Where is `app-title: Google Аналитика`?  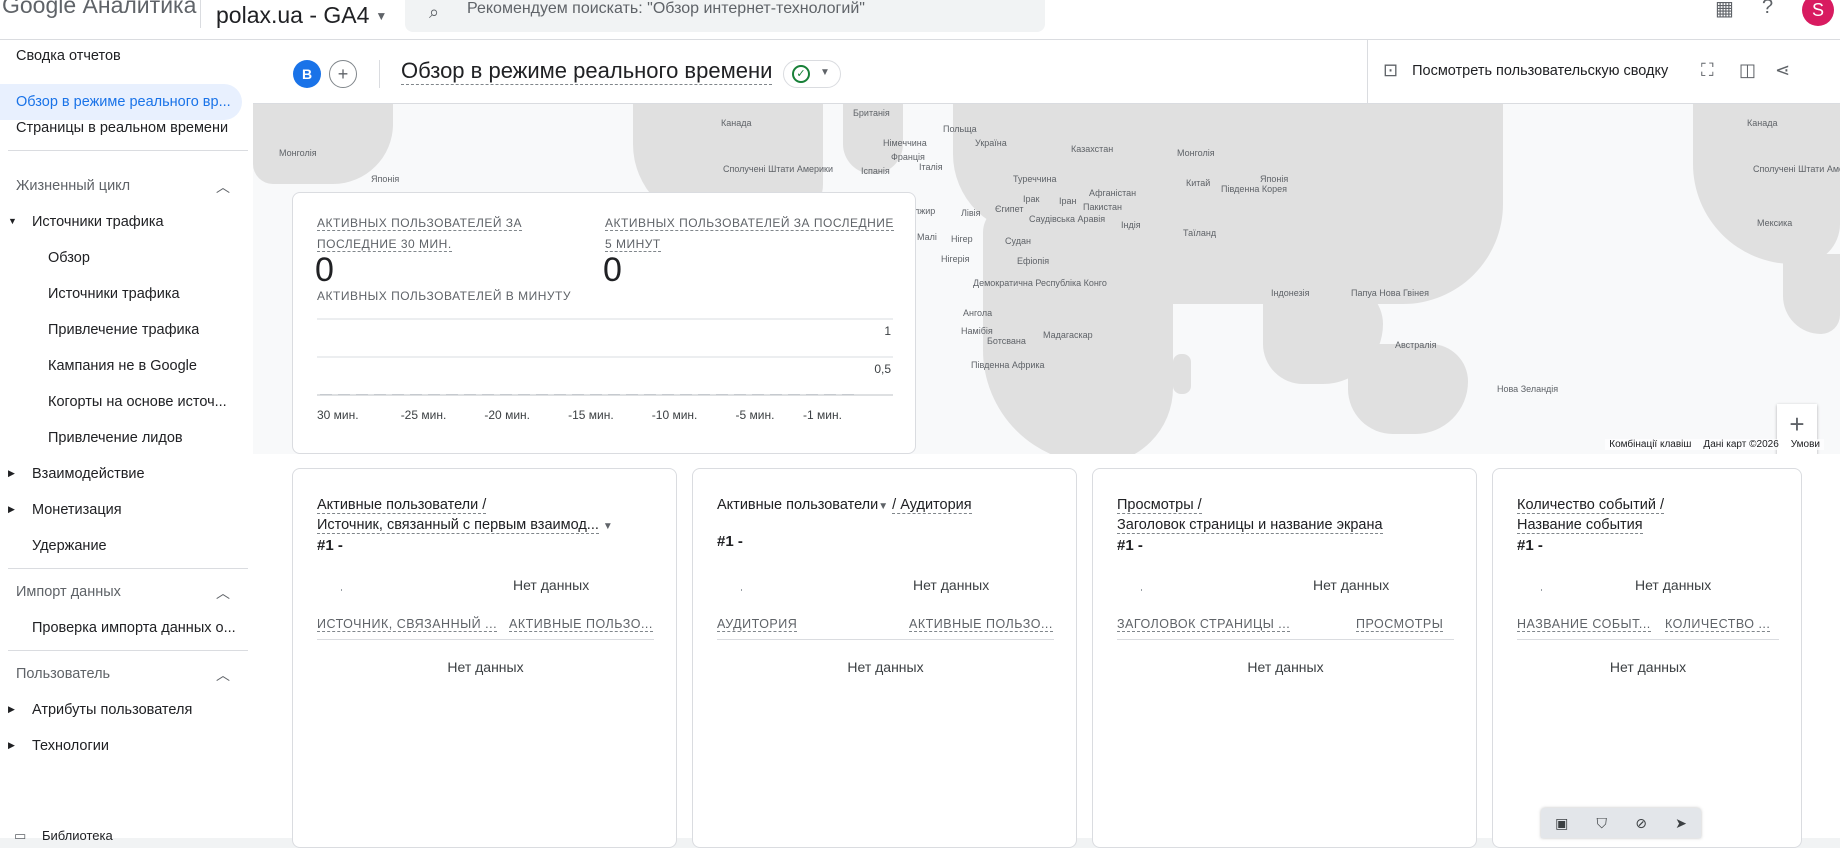 app-title: Google Аналитика is located at coordinates (99, 9).